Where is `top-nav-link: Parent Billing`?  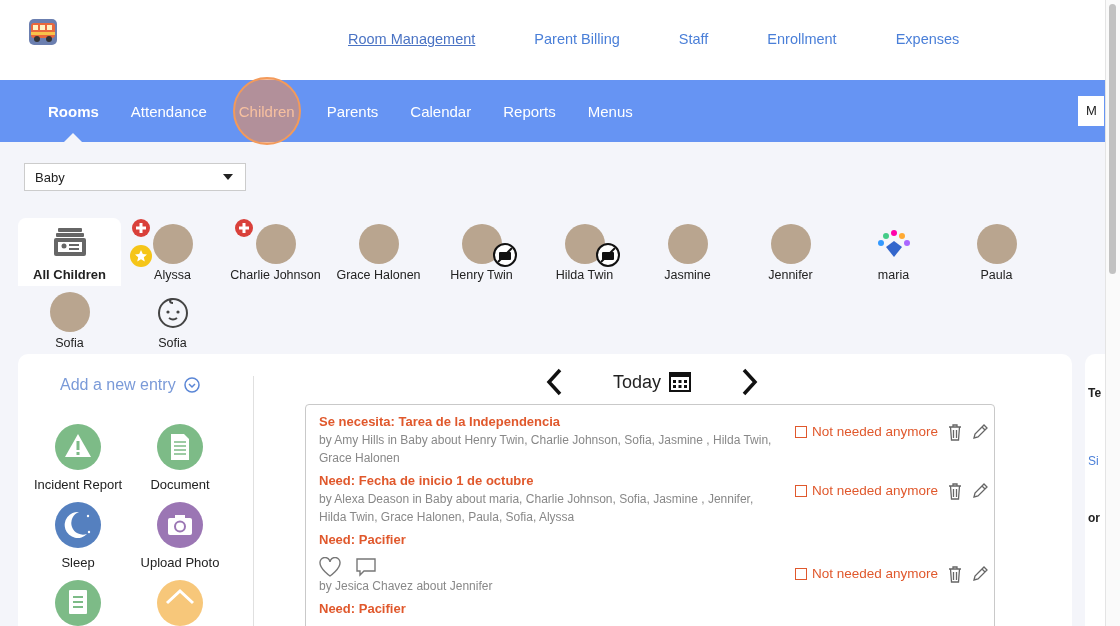 top-nav-link: Parent Billing is located at coordinates (577, 39).